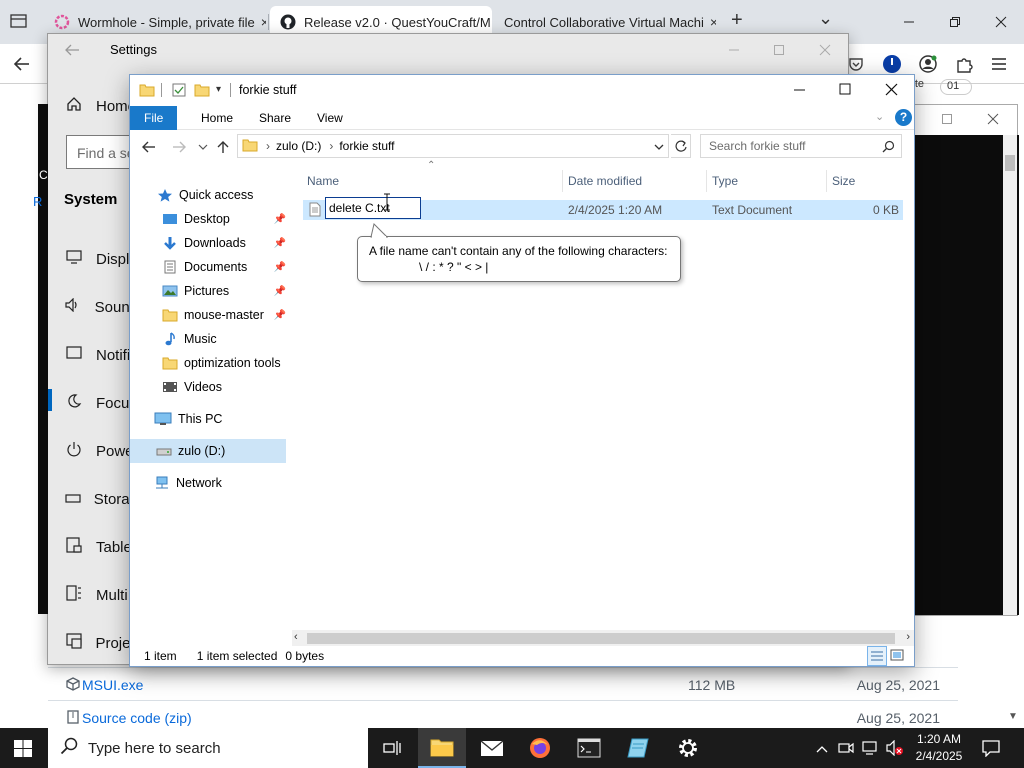  I want to click on asset-link: Source code (zip), so click(137, 718).